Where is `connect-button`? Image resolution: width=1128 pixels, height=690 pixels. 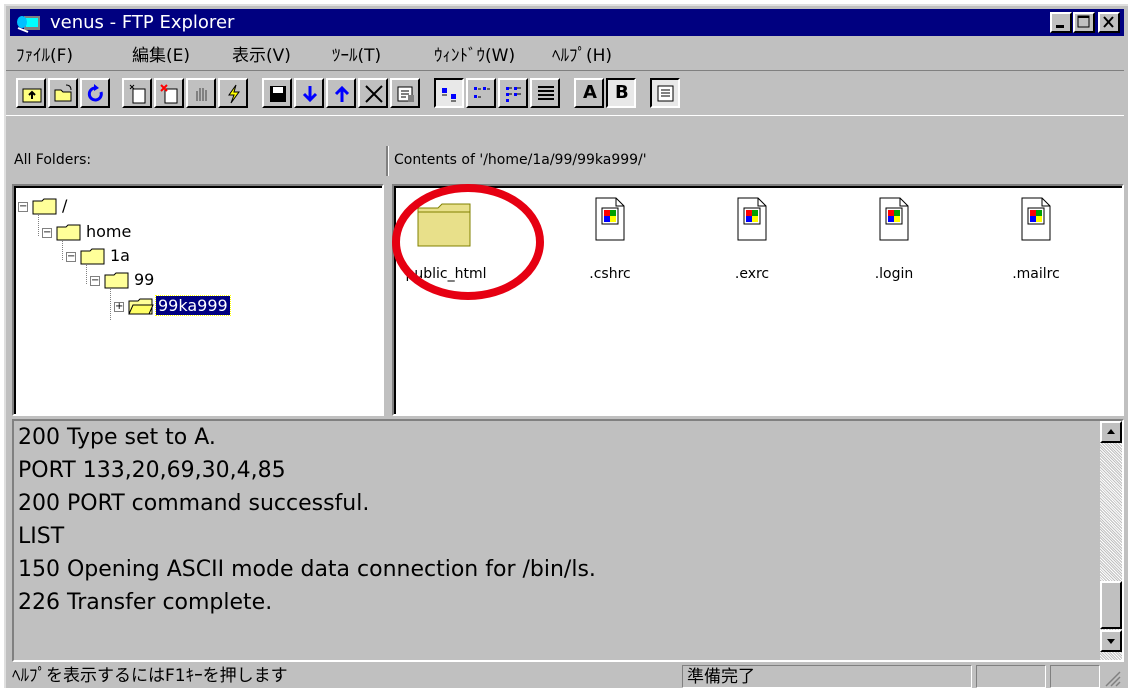 connect-button is located at coordinates (233, 93).